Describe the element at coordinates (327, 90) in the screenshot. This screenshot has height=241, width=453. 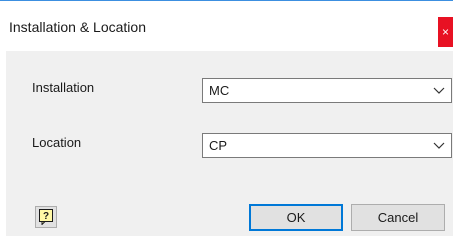
I see `installation-select: MC` at that location.